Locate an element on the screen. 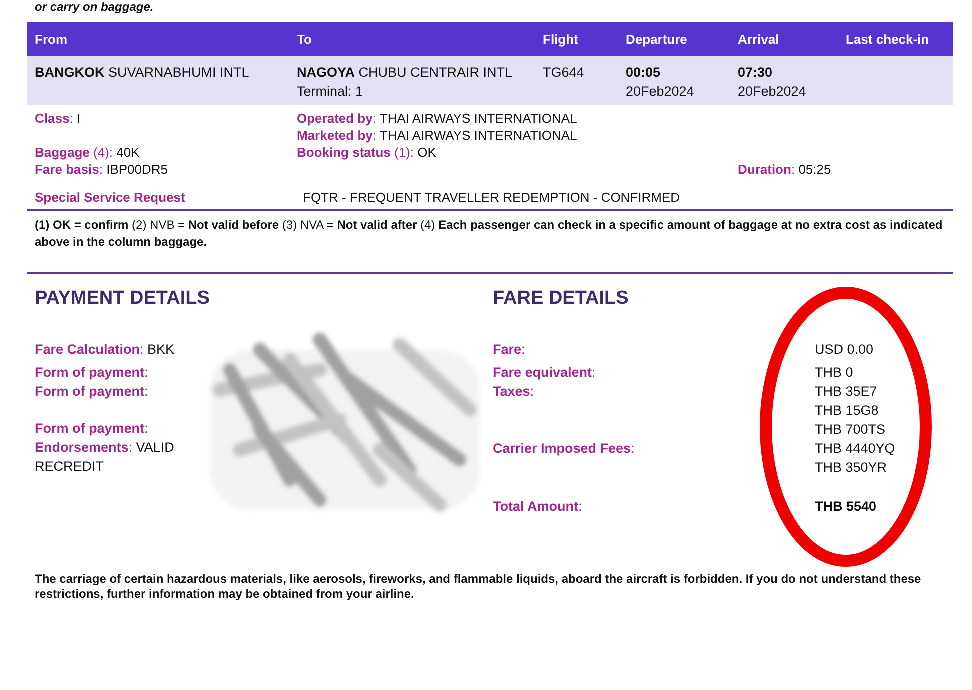  detail-field: Class: I is located at coordinates (158, 118).